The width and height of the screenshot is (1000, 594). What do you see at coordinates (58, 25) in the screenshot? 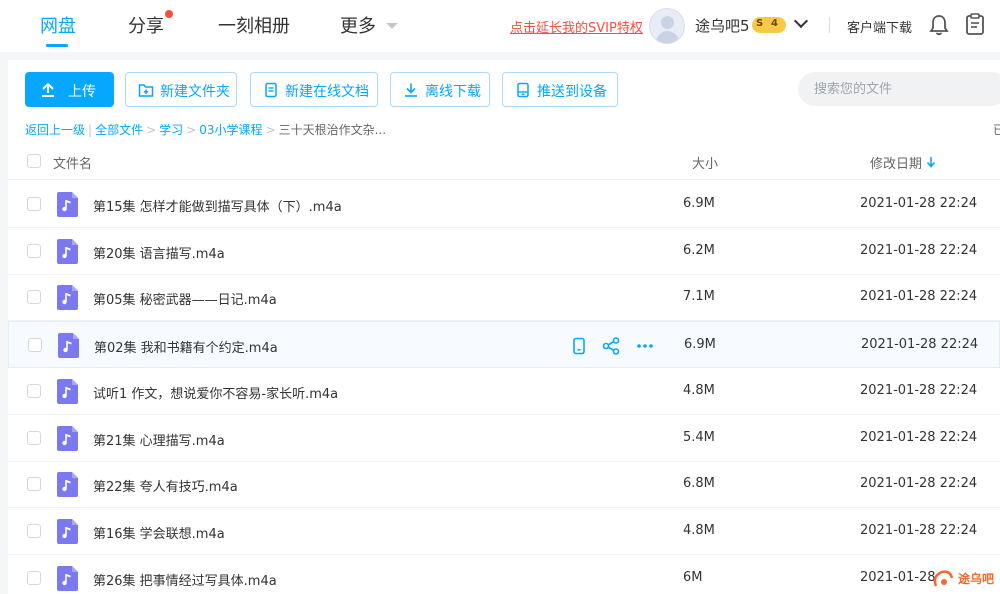
I see `tab-netdisk: 网盘` at bounding box center [58, 25].